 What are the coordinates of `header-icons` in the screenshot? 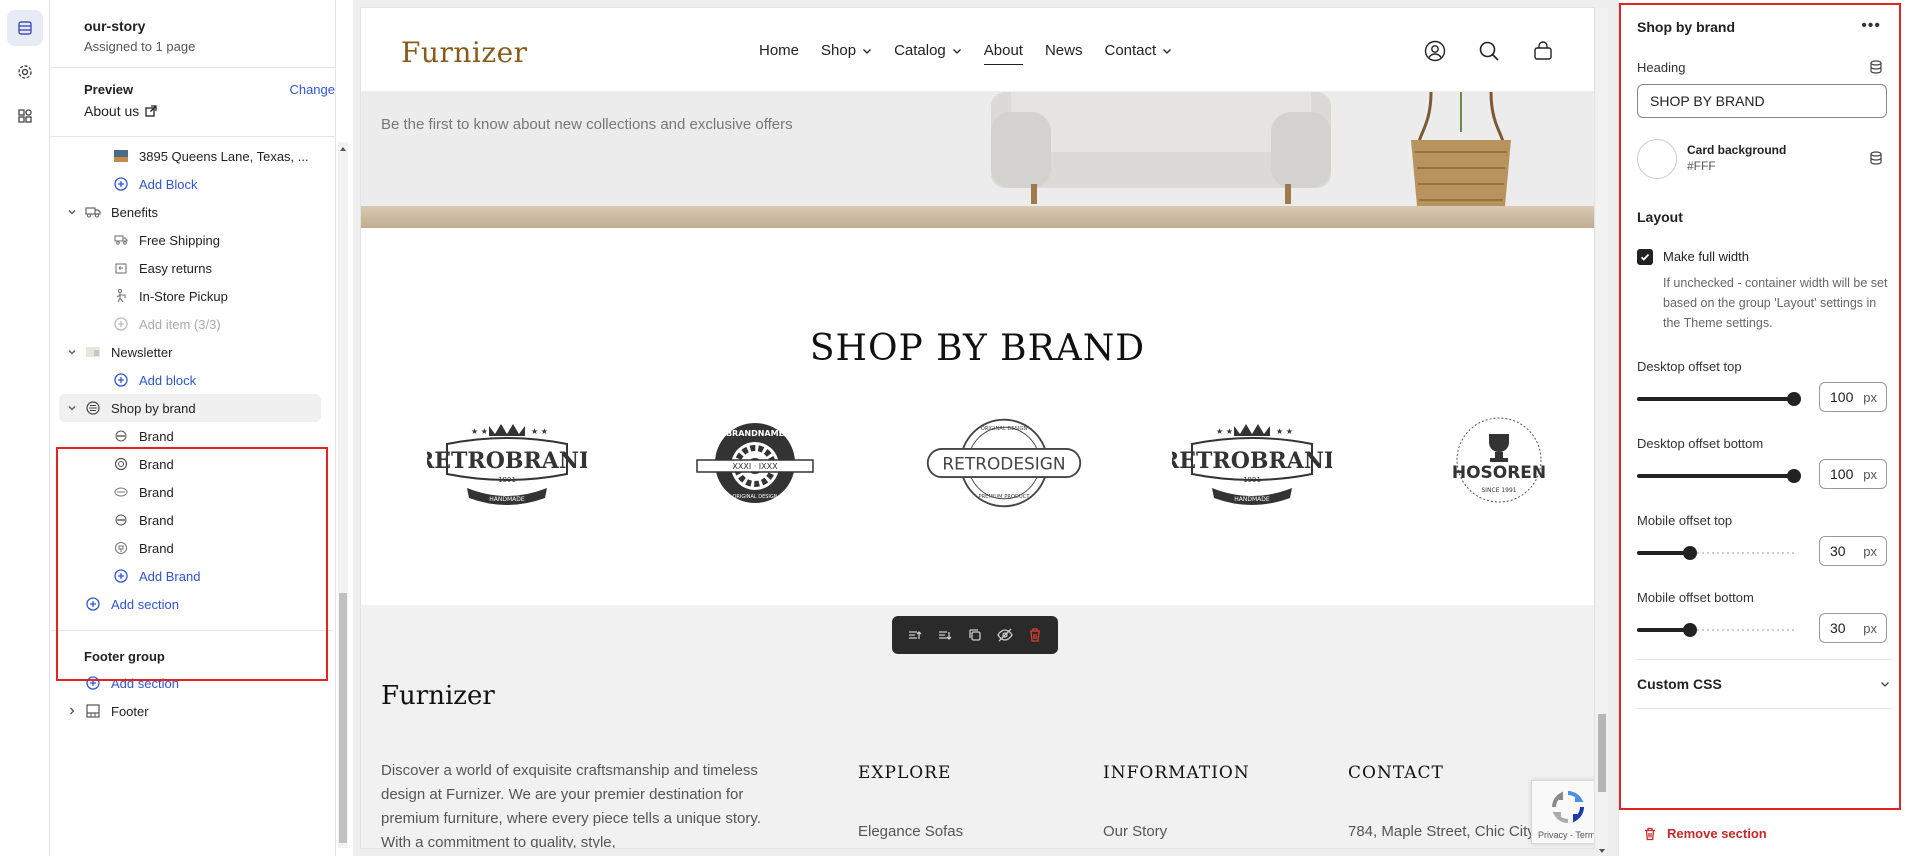 It's located at (1489, 51).